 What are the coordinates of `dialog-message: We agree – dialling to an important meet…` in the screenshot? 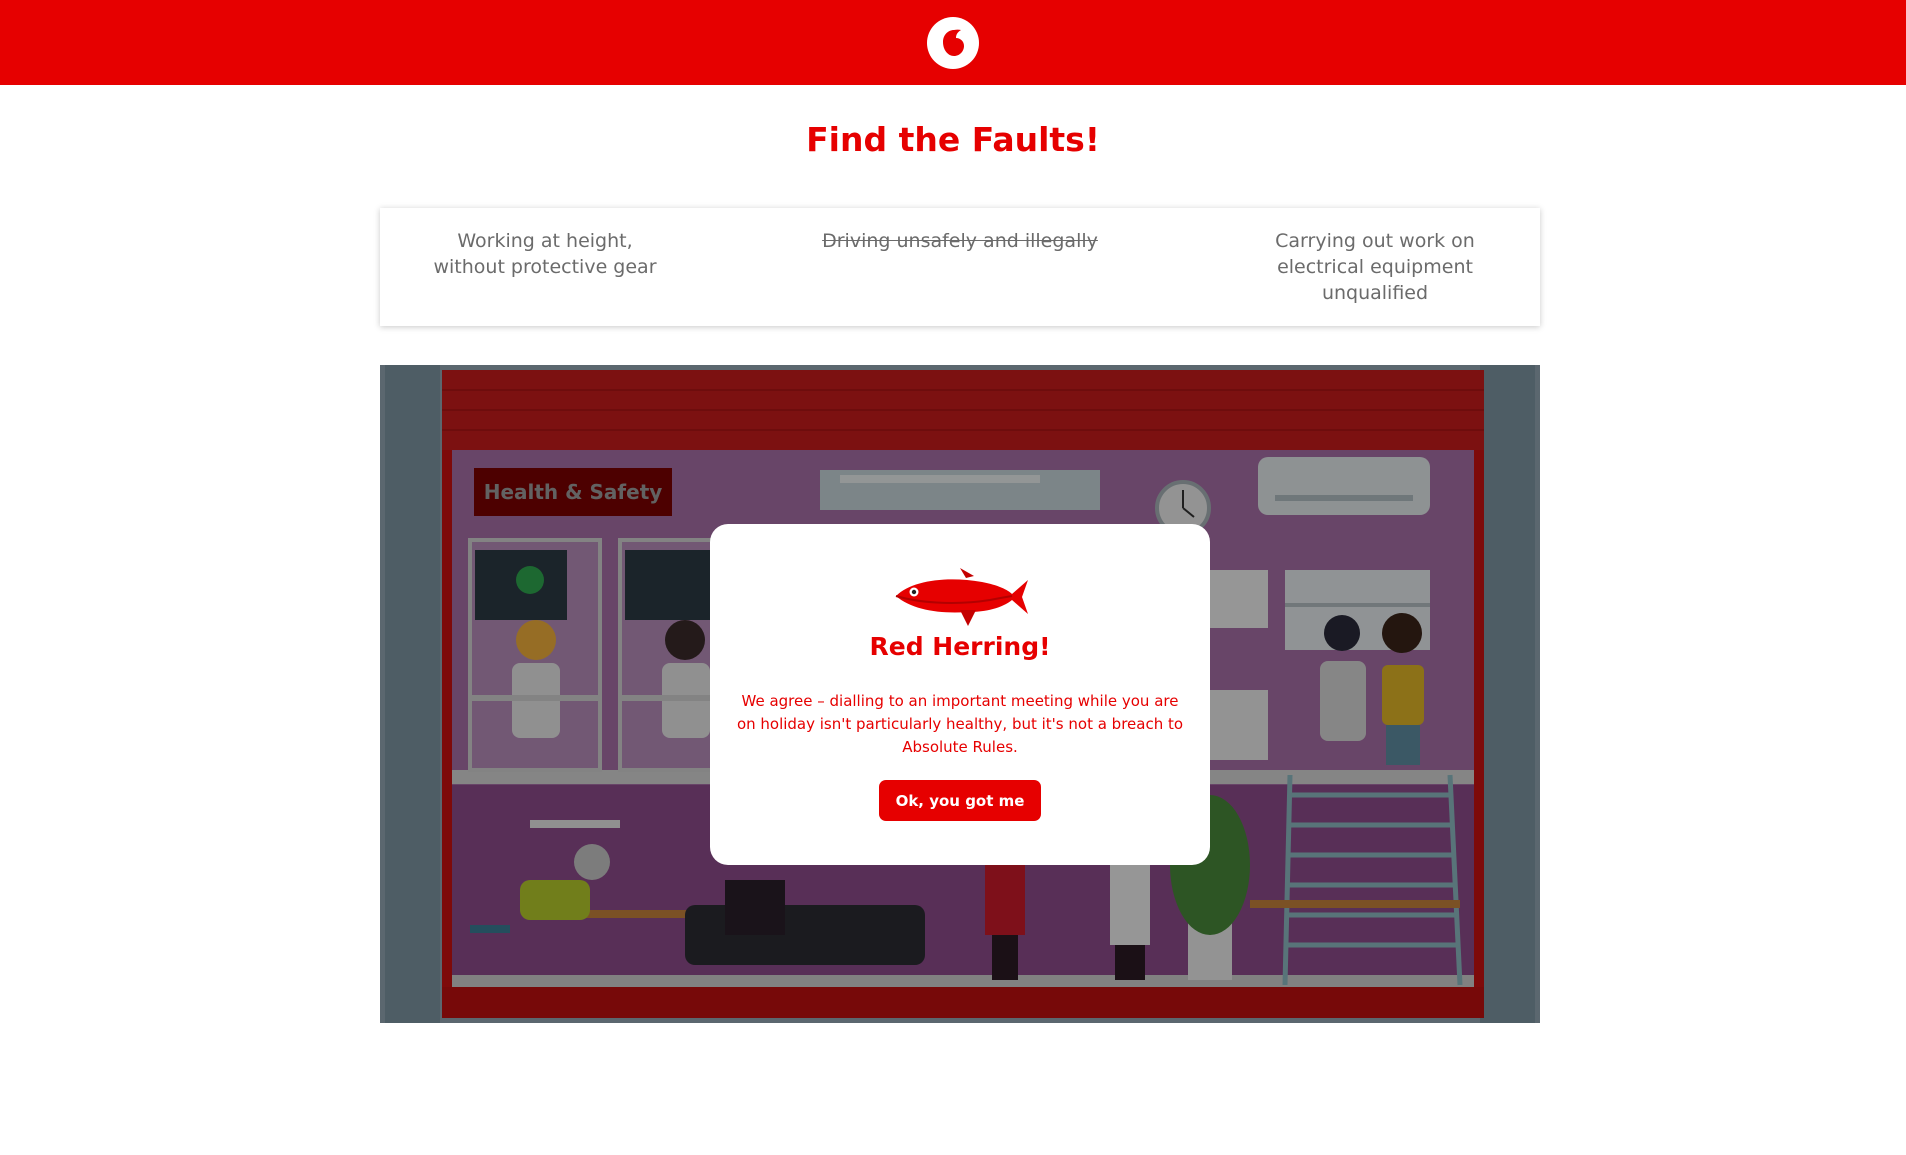 It's located at (960, 724).